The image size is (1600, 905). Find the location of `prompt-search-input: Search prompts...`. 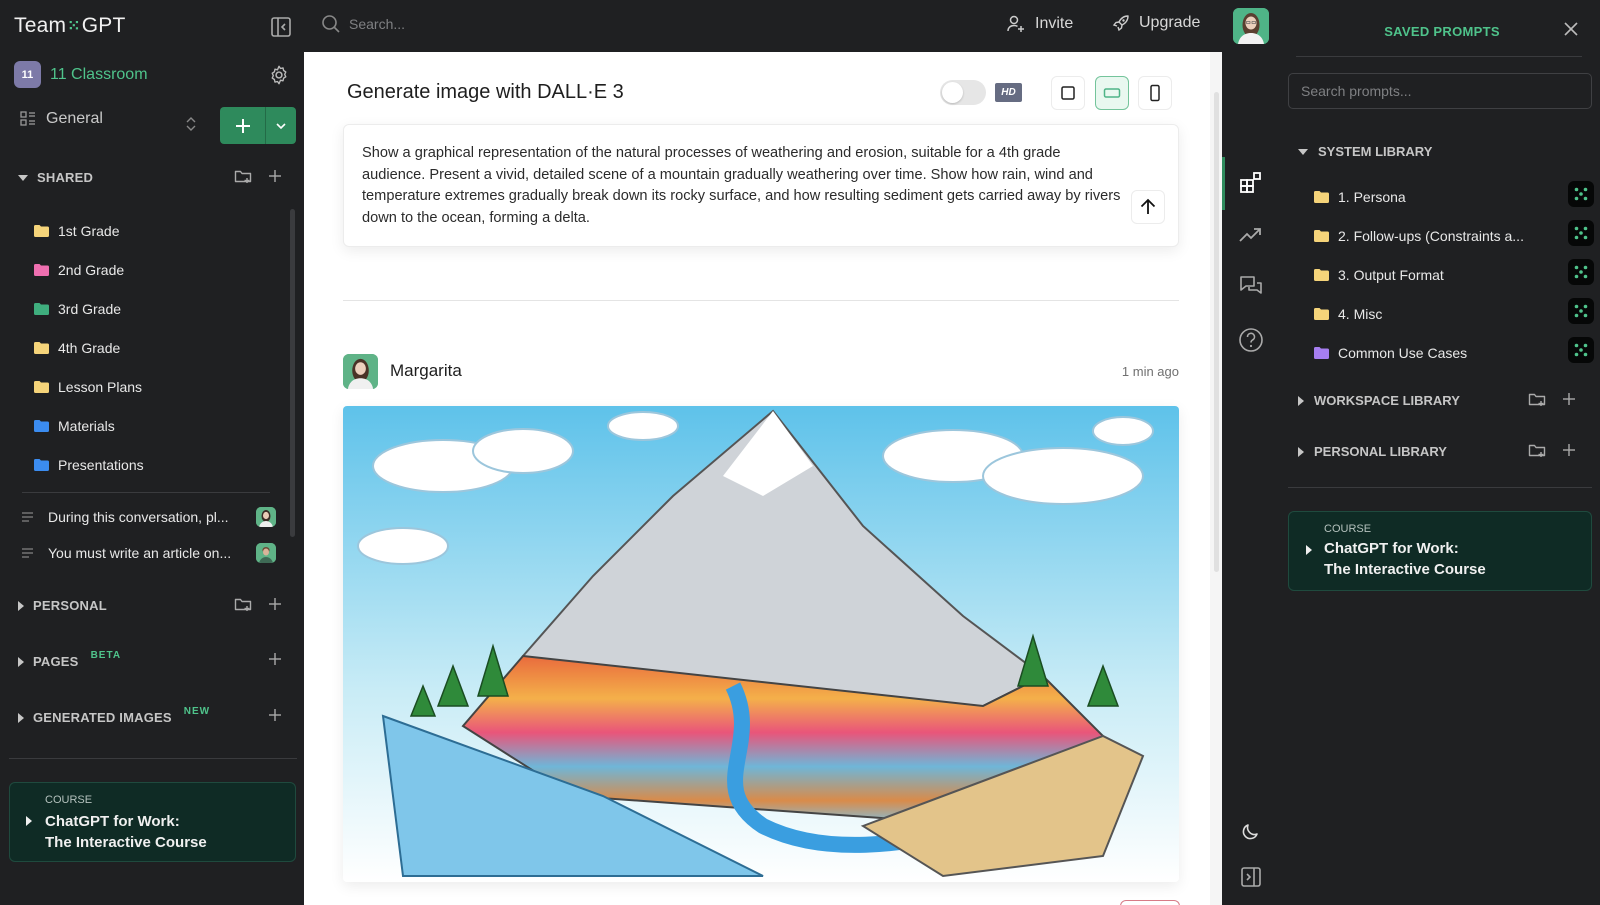

prompt-search-input: Search prompts... is located at coordinates (1440, 91).